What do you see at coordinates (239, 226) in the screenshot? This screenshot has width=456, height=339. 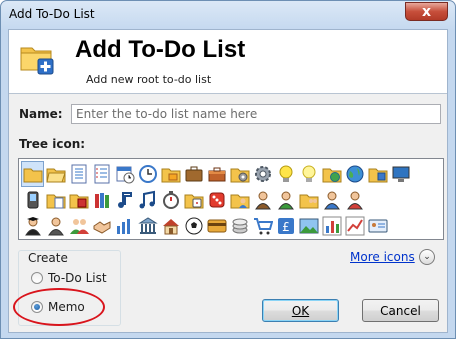 I see `coins-icon` at bounding box center [239, 226].